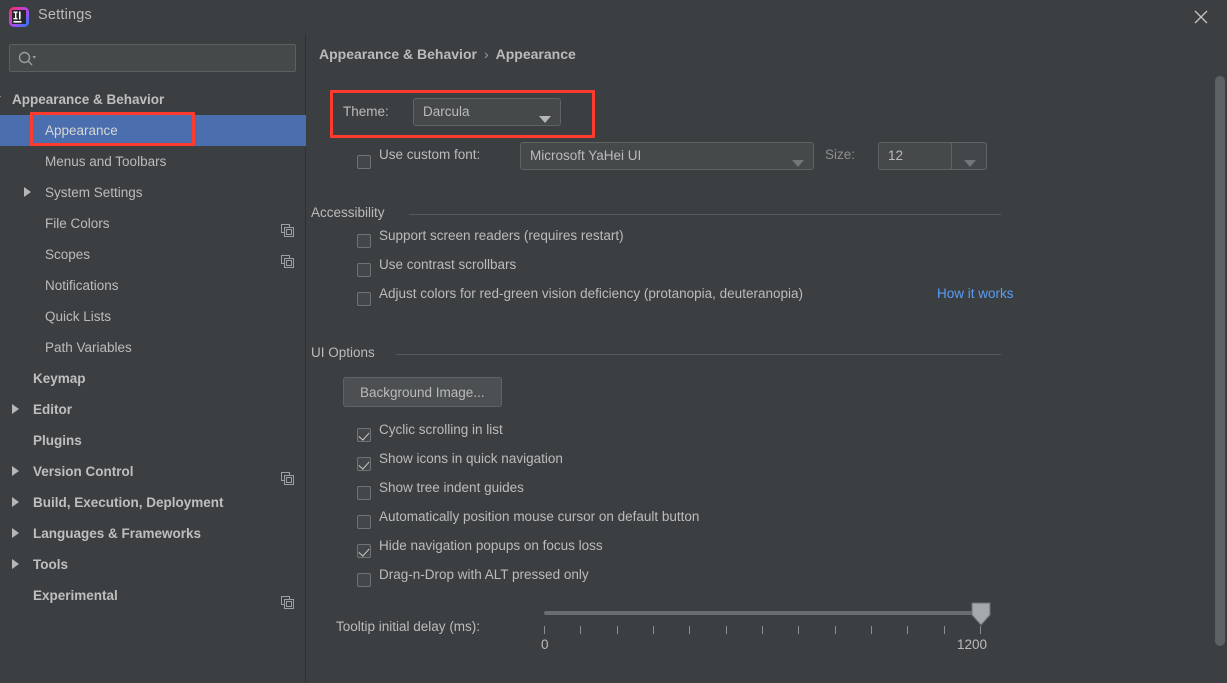 Image resolution: width=1227 pixels, height=683 pixels. Describe the element at coordinates (153, 254) in the screenshot. I see `sidebar-item-scopes: Scopes` at that location.